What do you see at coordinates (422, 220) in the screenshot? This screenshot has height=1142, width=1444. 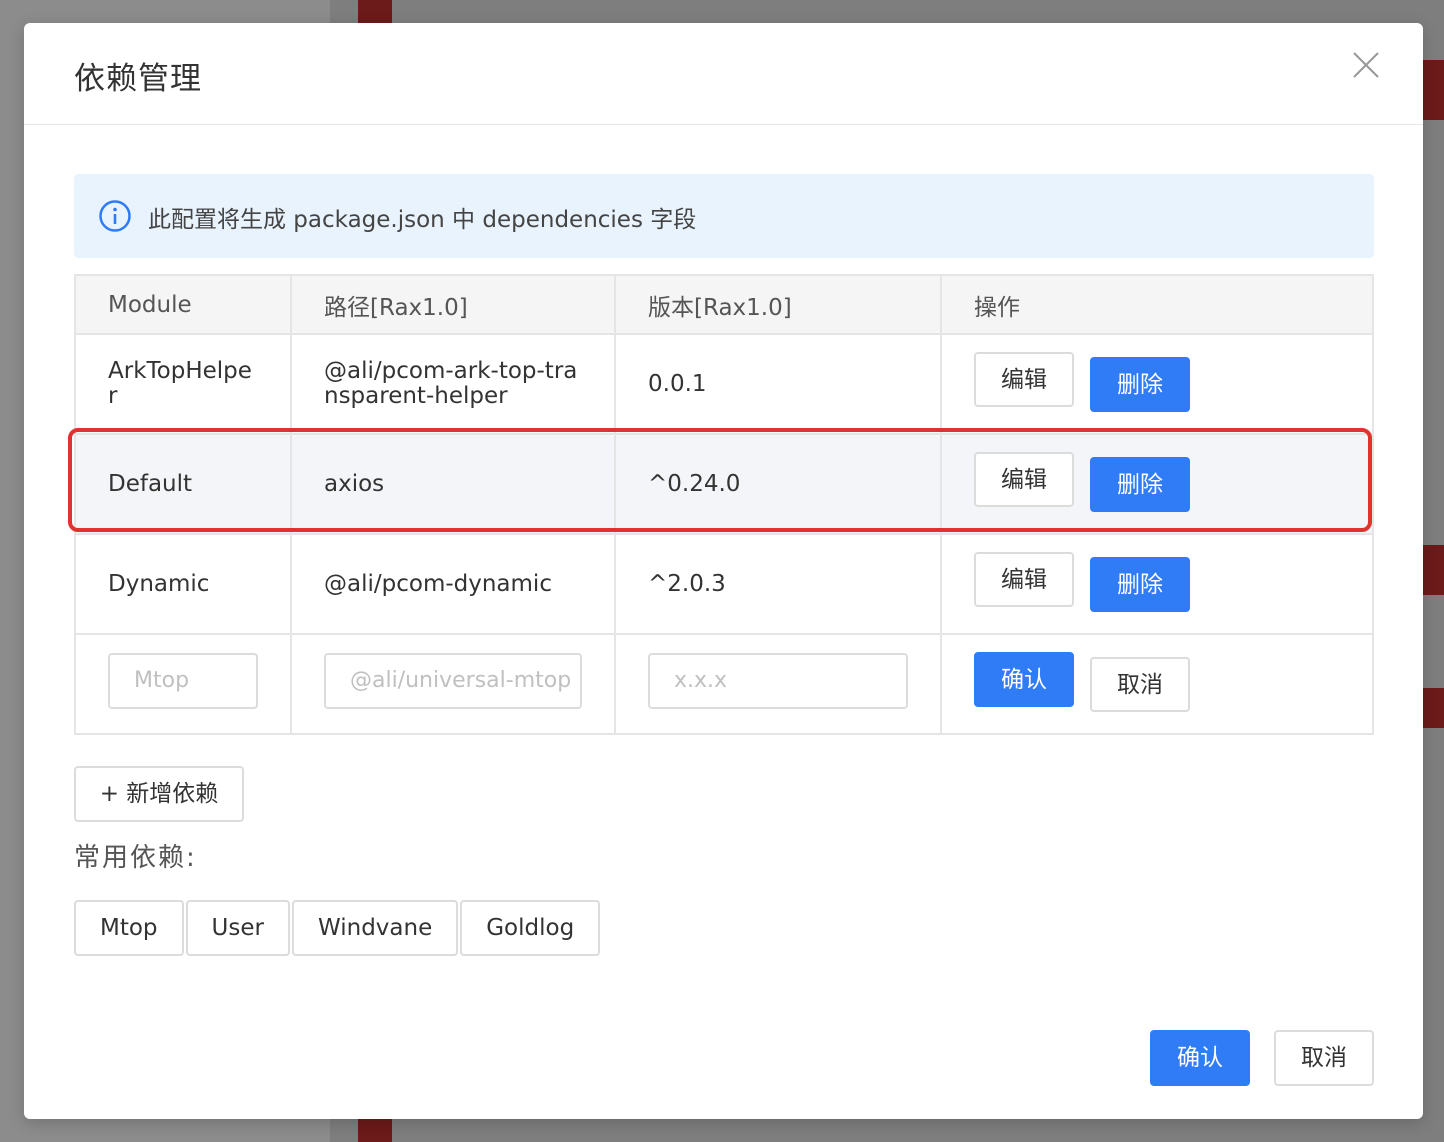 I see `alert-text: 此配置将生成 package.json 中 dependencies 字段` at bounding box center [422, 220].